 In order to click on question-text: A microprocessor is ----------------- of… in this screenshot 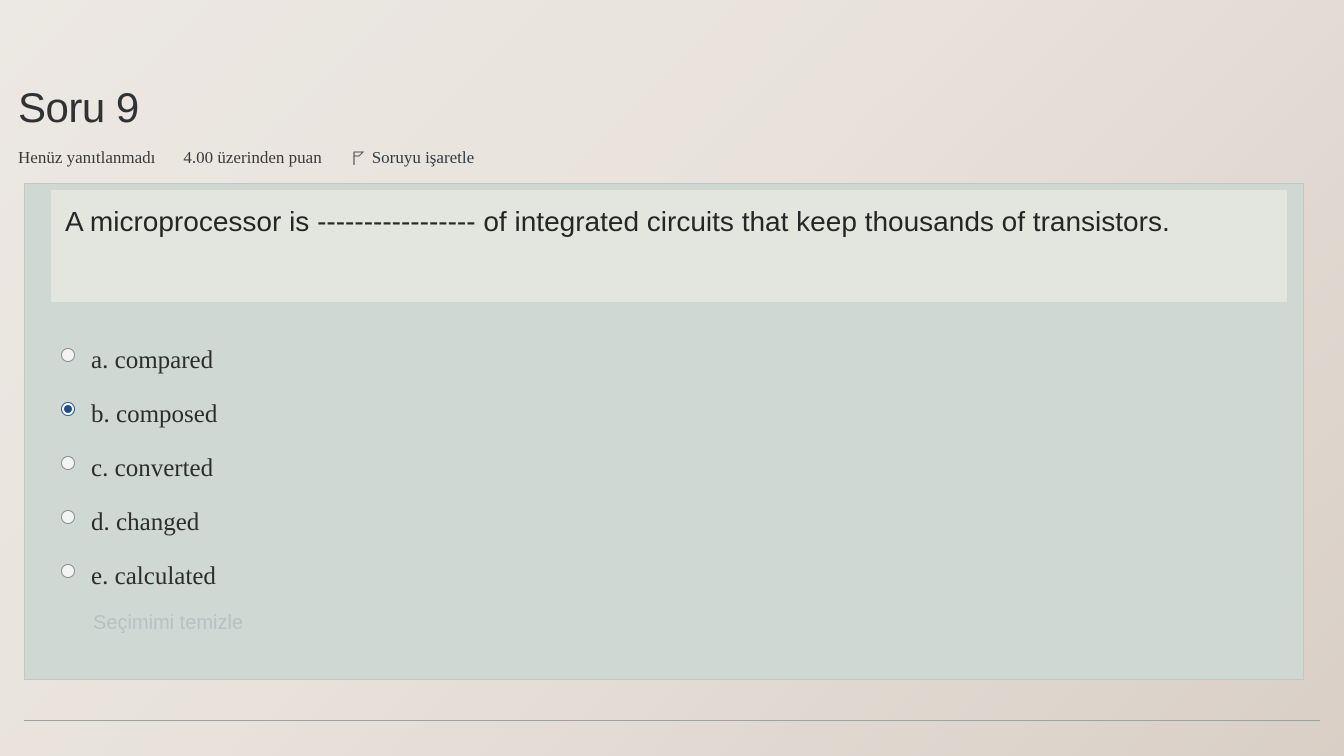, I will do `click(617, 221)`.